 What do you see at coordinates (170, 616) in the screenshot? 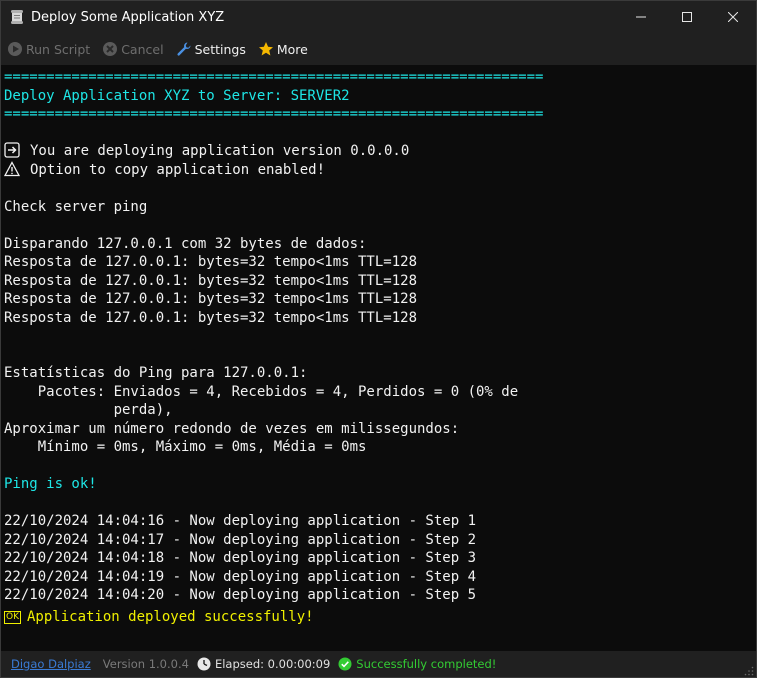
I see `final-message-text: Application deployed successfully!` at bounding box center [170, 616].